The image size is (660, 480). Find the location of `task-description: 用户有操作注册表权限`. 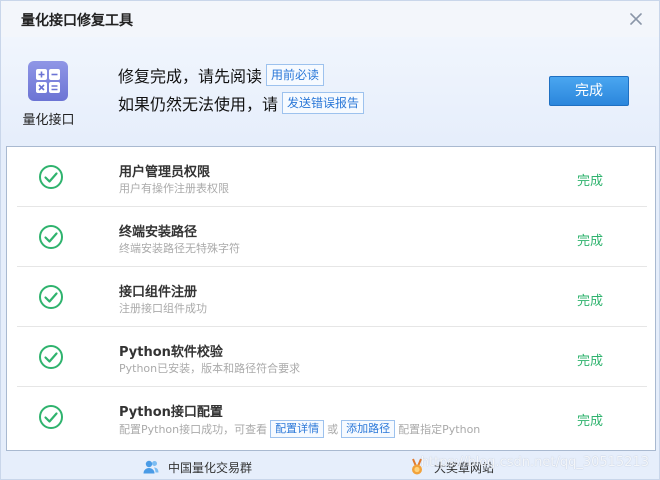

task-description: 用户有操作注册表权限 is located at coordinates (174, 188).